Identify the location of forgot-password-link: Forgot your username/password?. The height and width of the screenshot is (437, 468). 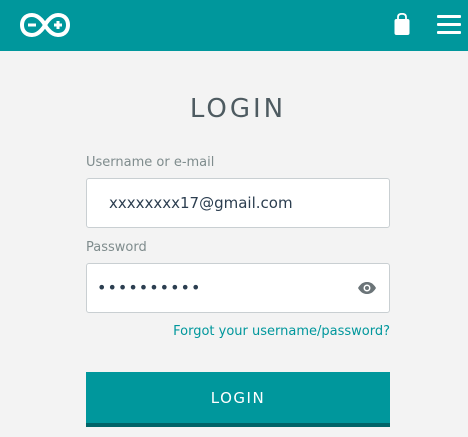
(281, 331).